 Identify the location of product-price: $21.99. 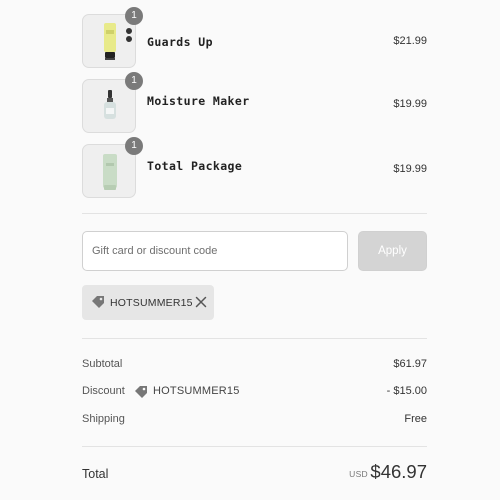
(410, 41).